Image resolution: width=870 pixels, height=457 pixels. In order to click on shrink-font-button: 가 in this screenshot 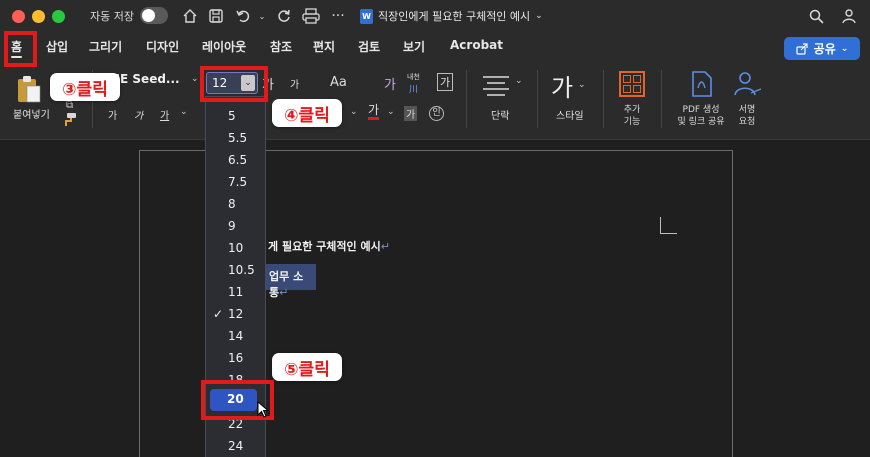, I will do `click(294, 83)`.